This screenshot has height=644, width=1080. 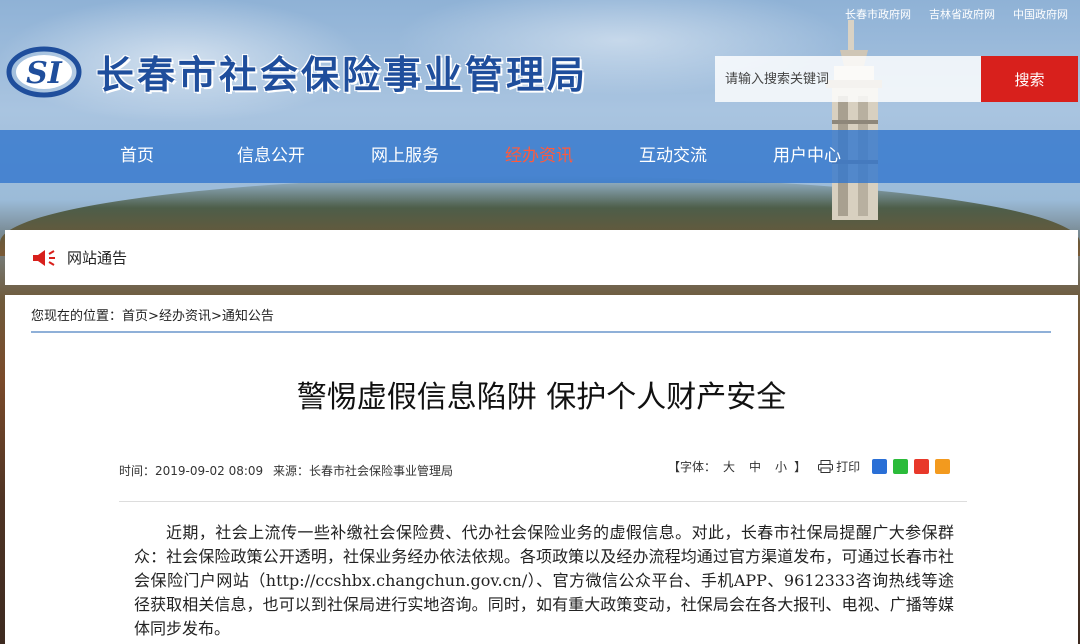 I want to click on wechat-icon, so click(x=901, y=466).